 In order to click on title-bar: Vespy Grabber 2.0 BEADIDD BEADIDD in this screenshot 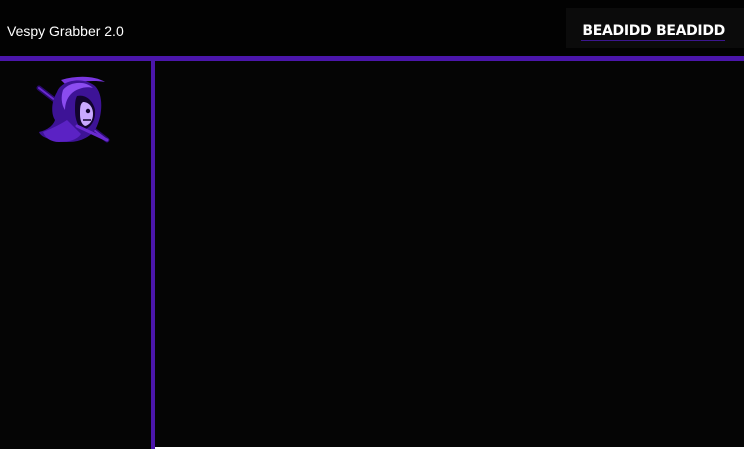, I will do `click(372, 28)`.